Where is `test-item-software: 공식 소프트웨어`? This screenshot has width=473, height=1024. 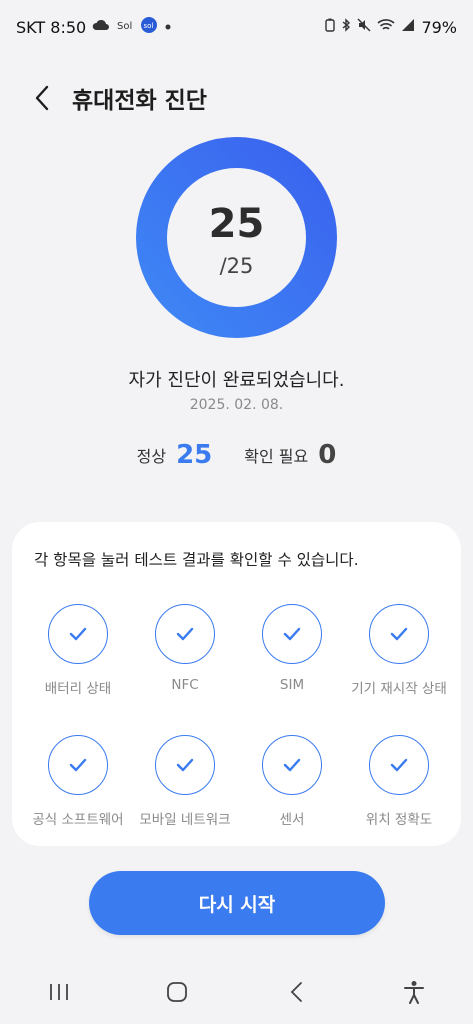 test-item-software: 공식 소프트웨어 is located at coordinates (78, 781).